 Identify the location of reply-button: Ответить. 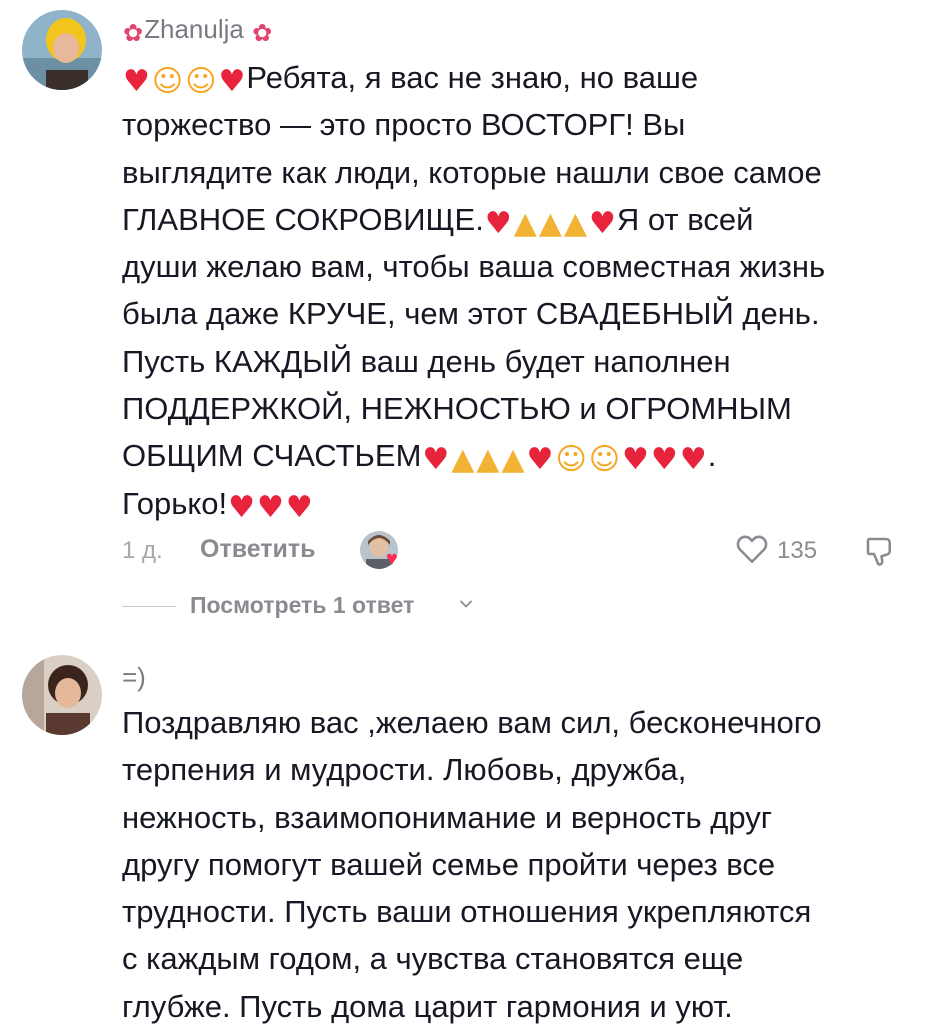
(258, 549).